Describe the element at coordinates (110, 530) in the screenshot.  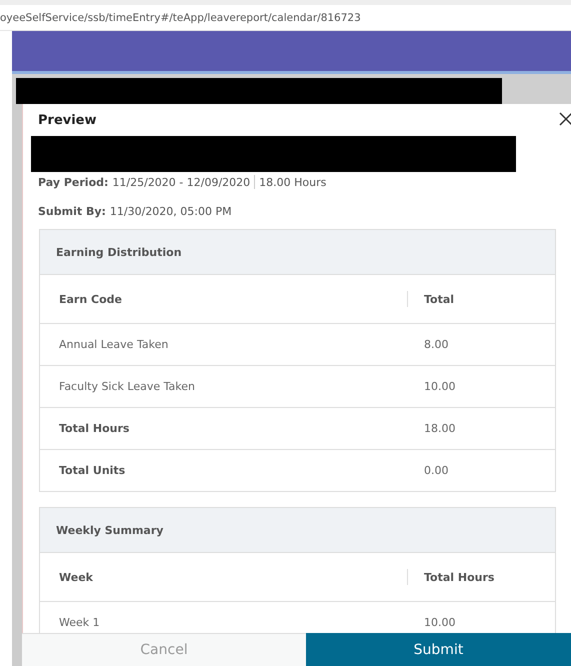
I see `section-title: Weekly Summary` at that location.